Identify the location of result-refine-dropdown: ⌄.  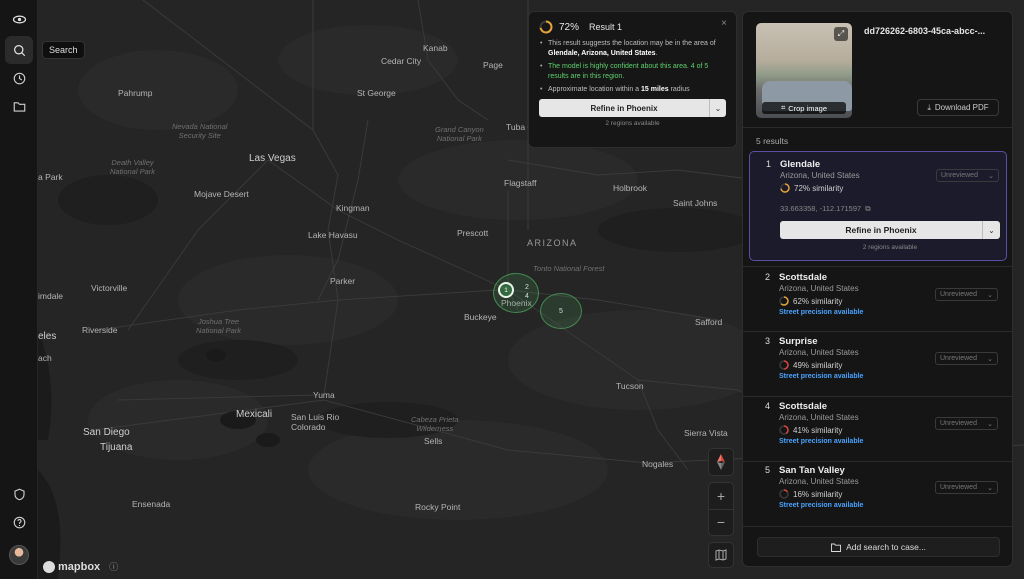
(991, 230).